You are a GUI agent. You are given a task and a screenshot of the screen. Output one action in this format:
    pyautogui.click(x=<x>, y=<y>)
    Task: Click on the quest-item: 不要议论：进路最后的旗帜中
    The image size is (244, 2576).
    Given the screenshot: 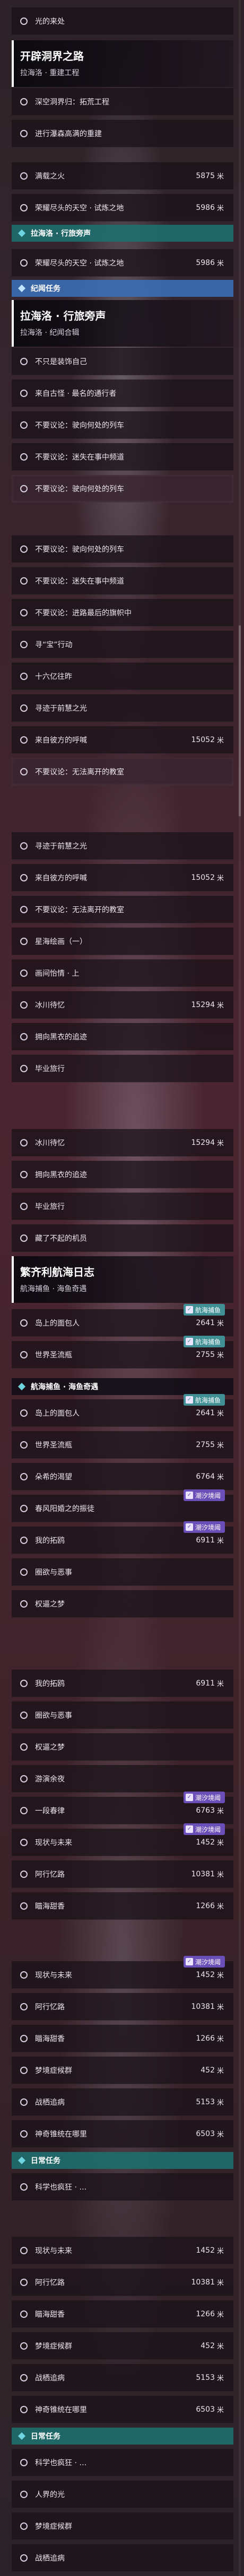 What is the action you would take?
    pyautogui.click(x=123, y=613)
    